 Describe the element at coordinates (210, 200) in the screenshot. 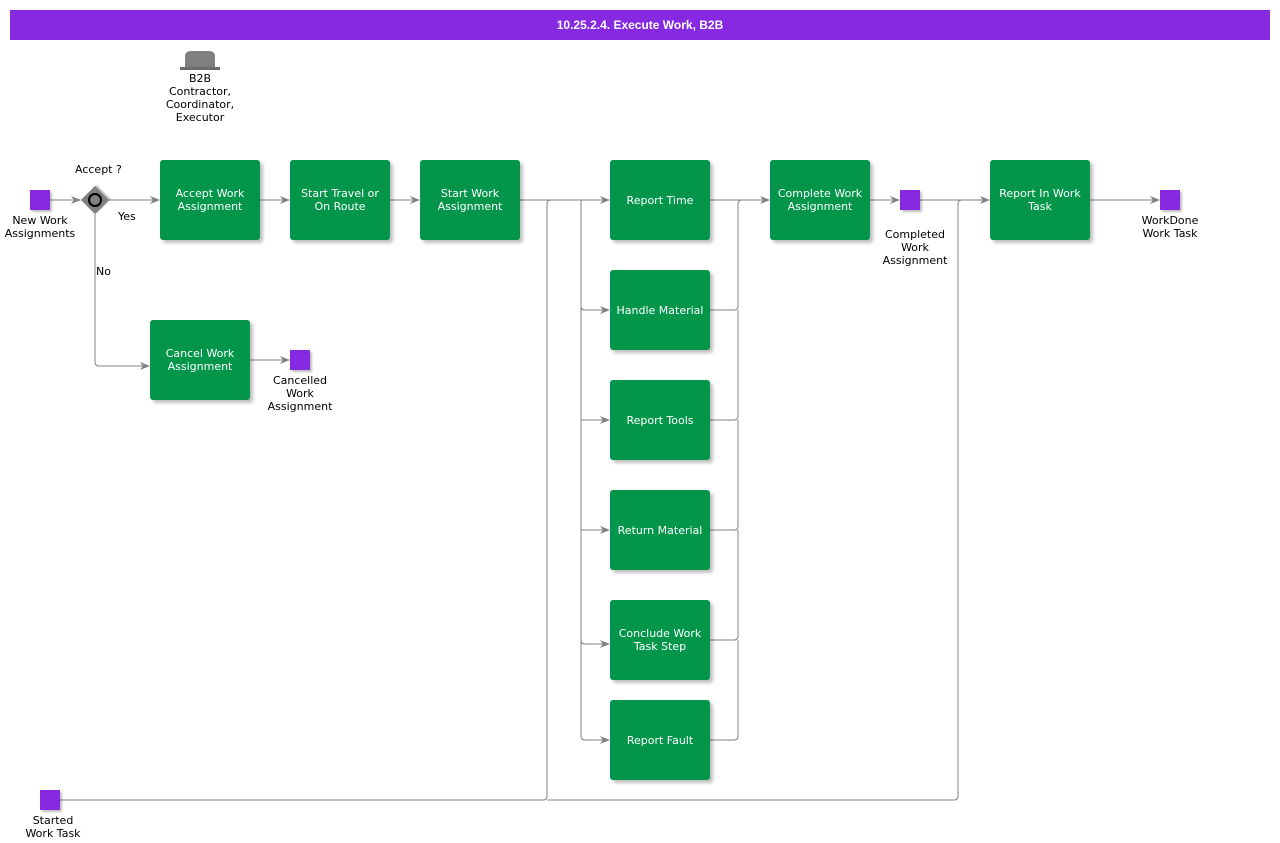

I see `task-accept-work-assignment: Accept Work Assignment` at that location.